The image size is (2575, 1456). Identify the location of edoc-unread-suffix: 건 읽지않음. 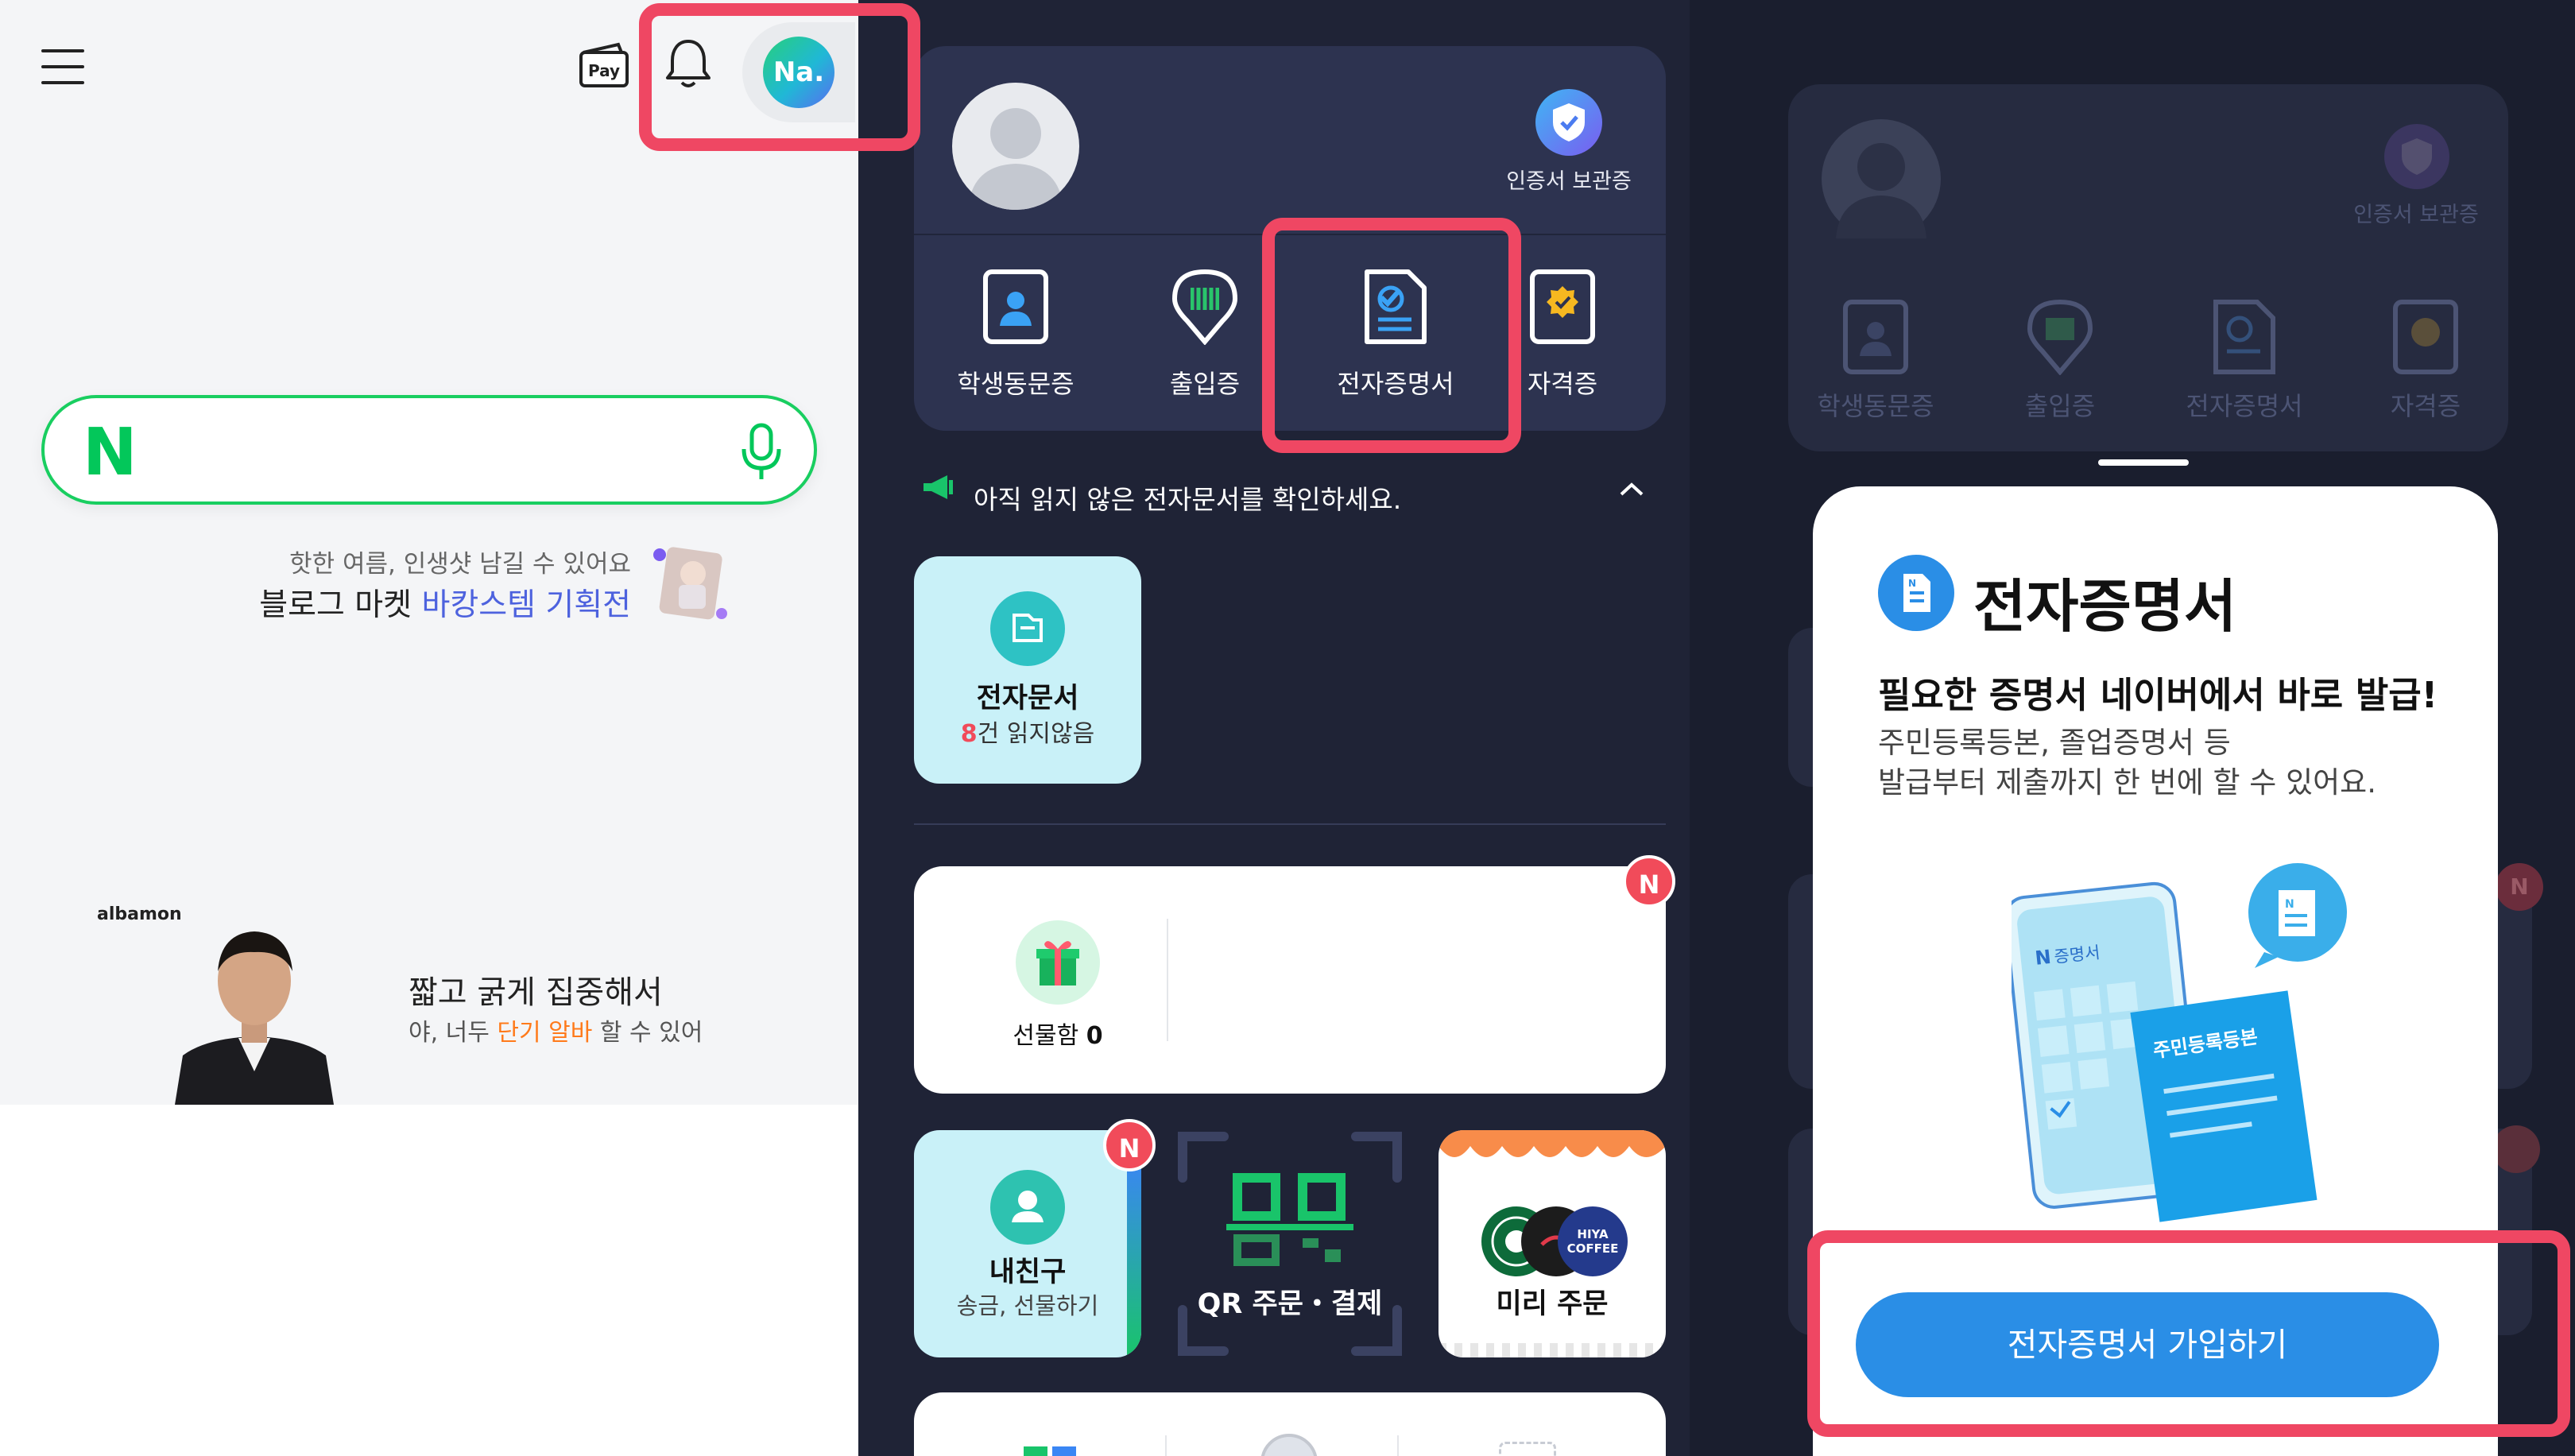
(1036, 734).